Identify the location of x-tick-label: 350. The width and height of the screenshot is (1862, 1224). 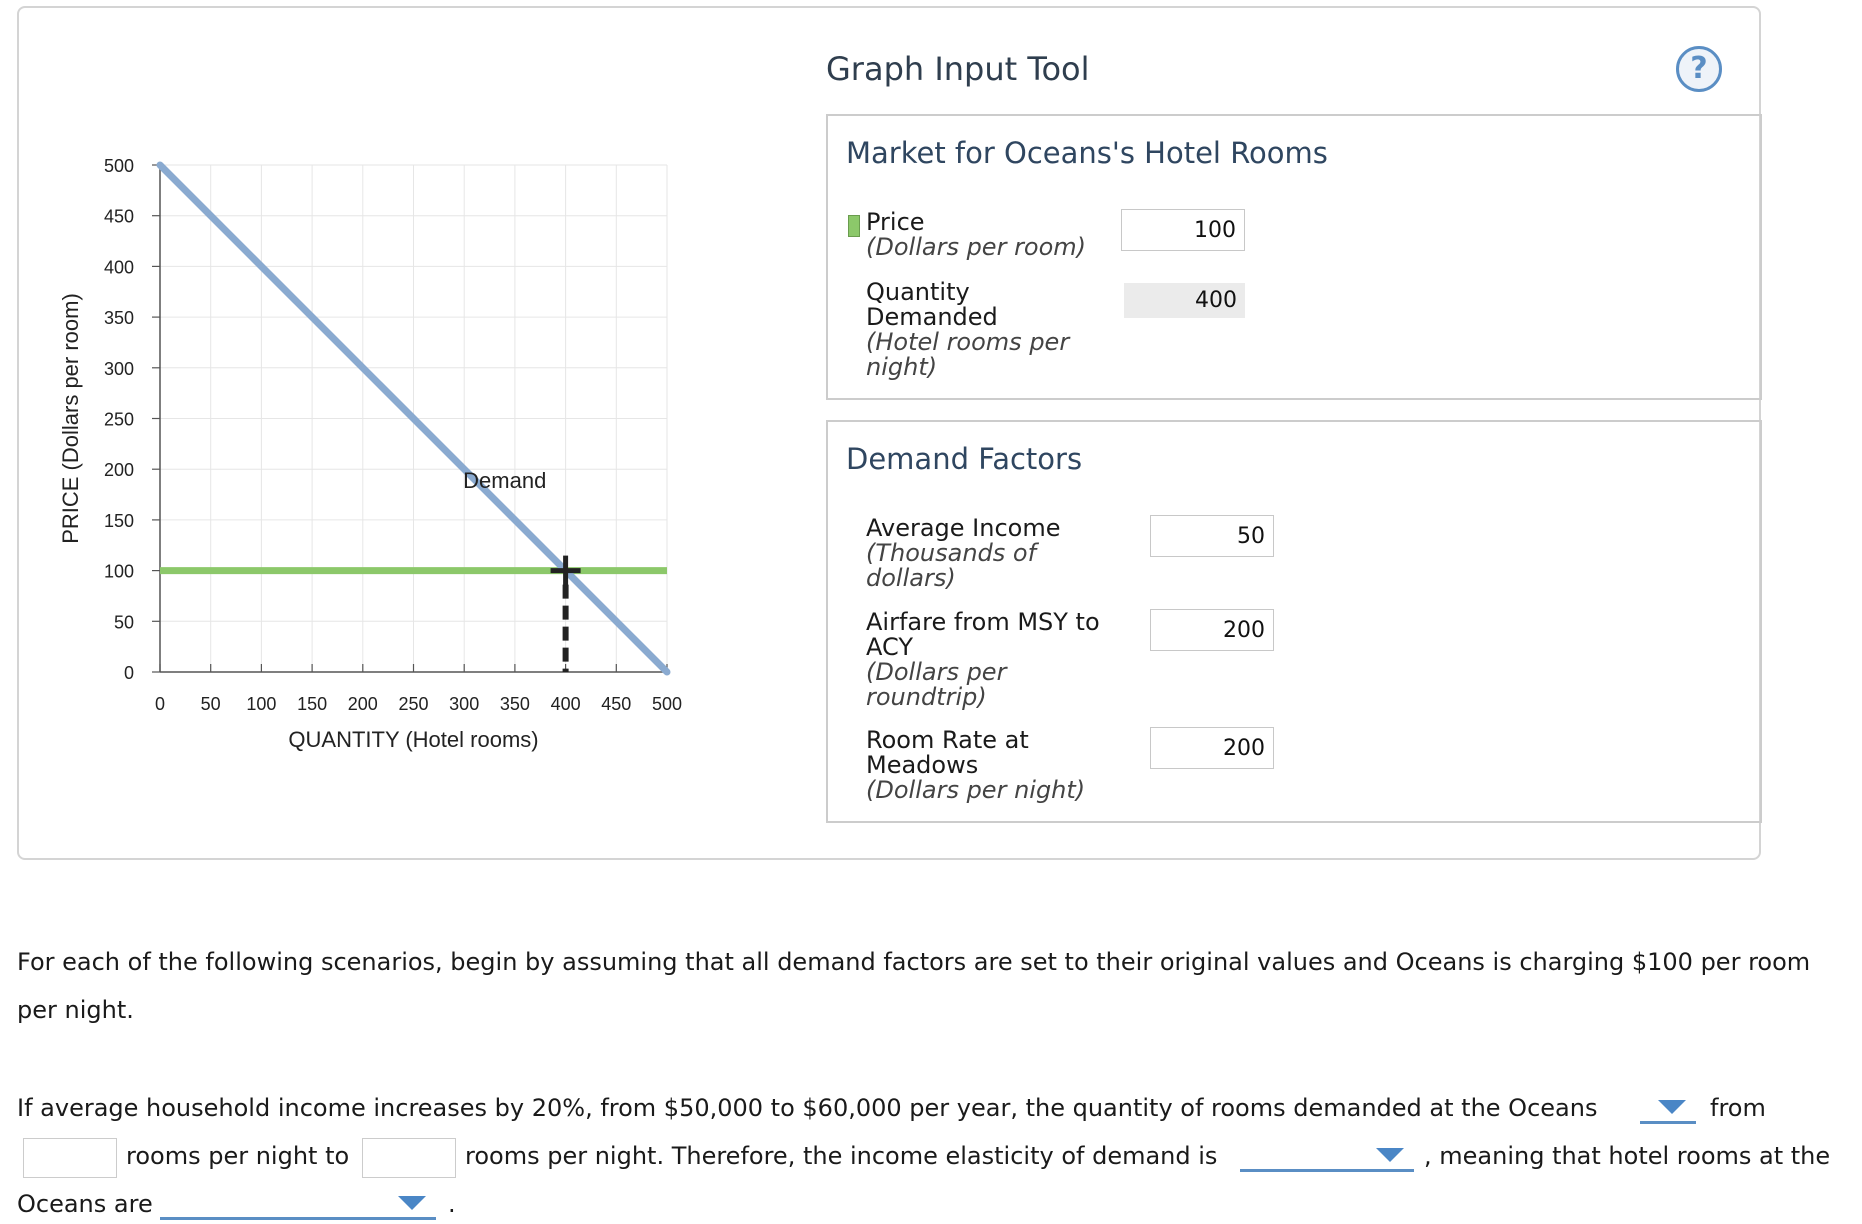
(515, 704).